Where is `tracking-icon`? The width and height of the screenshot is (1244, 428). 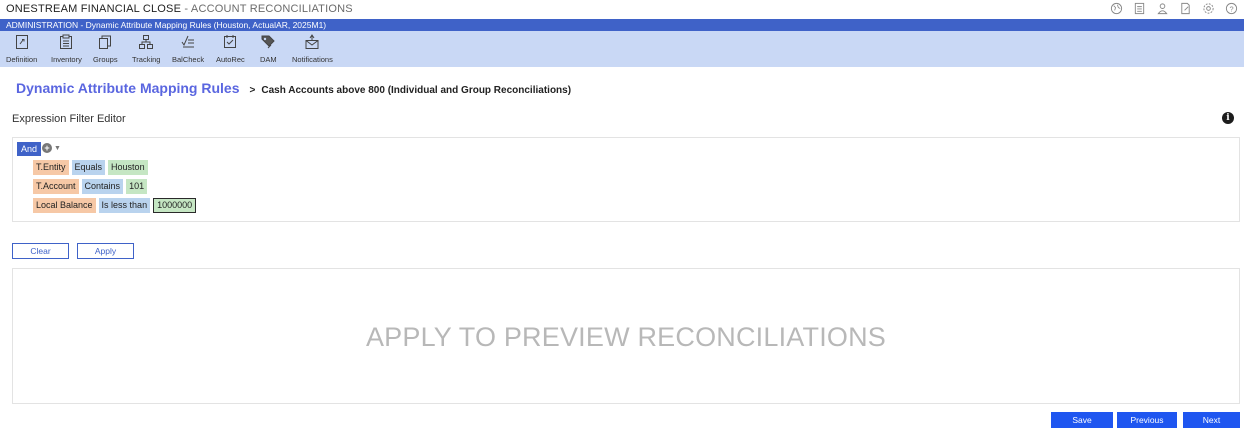
tracking-icon is located at coordinates (146, 42).